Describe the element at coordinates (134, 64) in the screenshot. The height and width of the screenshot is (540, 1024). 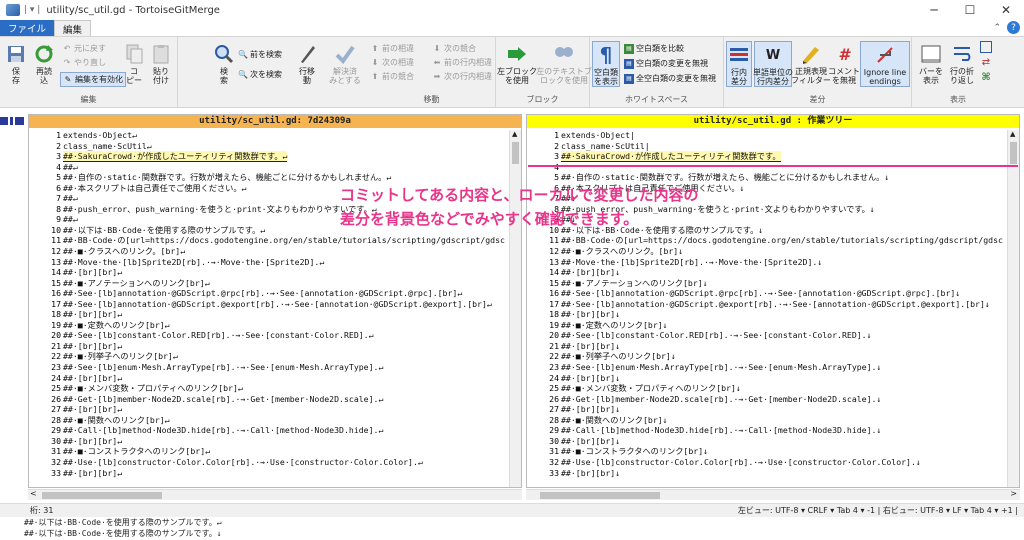
I see `copy-button: コ ピー` at that location.